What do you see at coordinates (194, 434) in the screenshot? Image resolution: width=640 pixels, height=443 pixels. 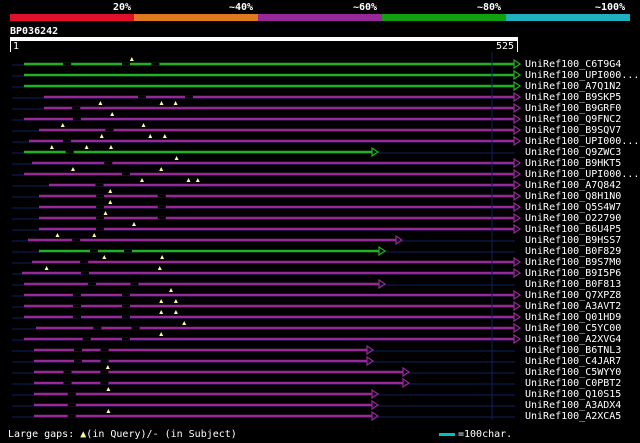 I see `gap-legend-subject: - (in Subject)` at bounding box center [194, 434].